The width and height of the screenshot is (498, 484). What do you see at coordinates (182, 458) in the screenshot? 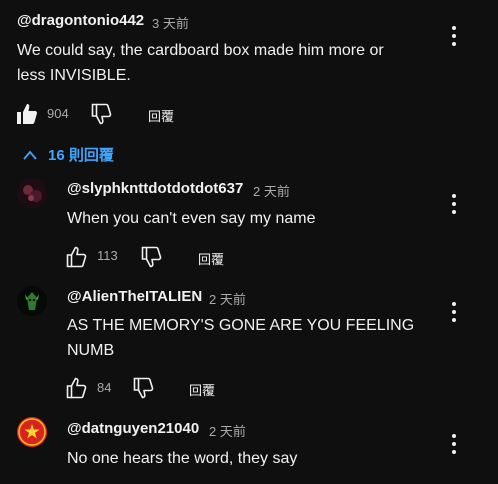
I see `comment-text: No one hears the word, they say` at bounding box center [182, 458].